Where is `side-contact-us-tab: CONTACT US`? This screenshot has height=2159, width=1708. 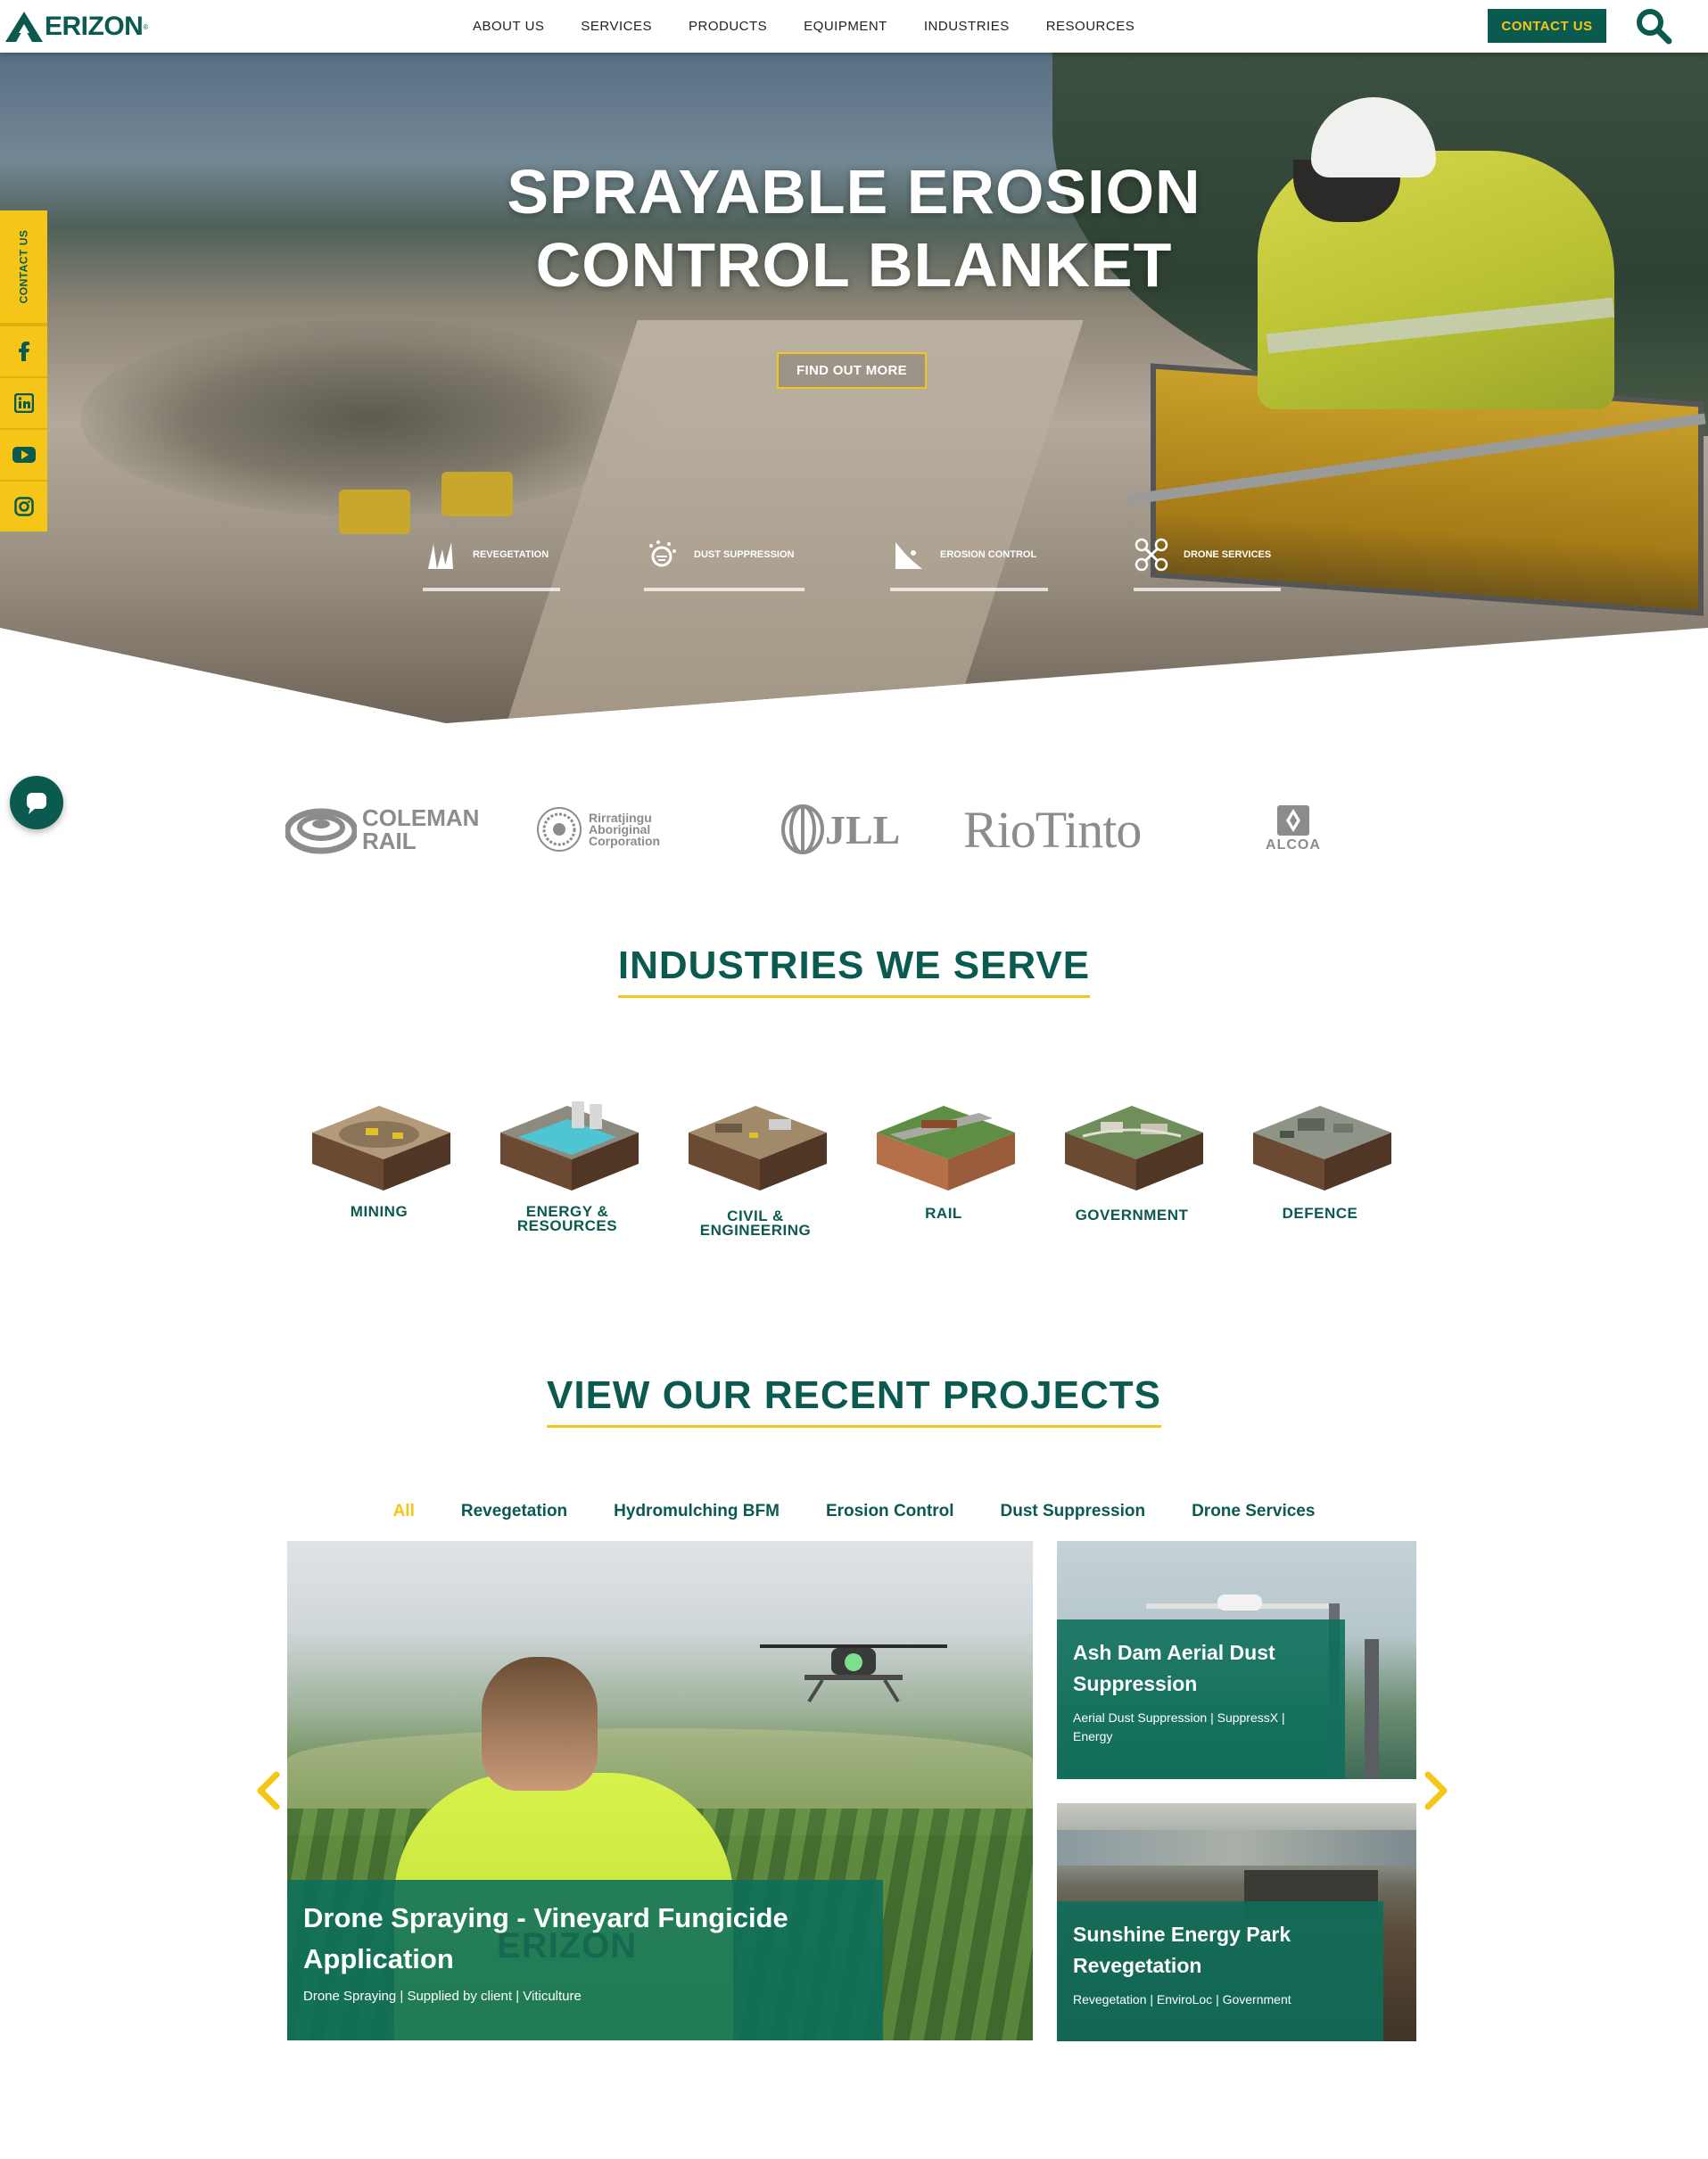
side-contact-us-tab: CONTACT US is located at coordinates (23, 267).